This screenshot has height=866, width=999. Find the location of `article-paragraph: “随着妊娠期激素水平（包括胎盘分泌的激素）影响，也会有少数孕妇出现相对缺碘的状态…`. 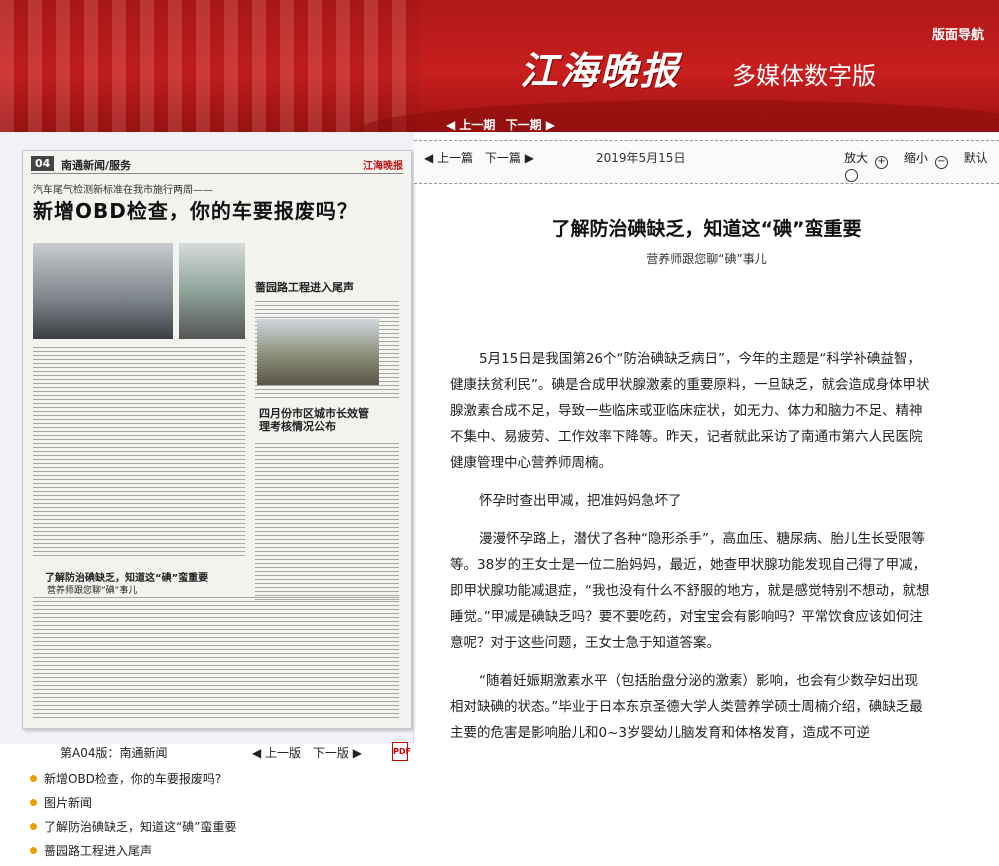

article-paragraph: “随着妊娠期激素水平（包括胎盘分泌的激素）影响，也会有少数孕妇出现相对缺碘的状态… is located at coordinates (686, 707).